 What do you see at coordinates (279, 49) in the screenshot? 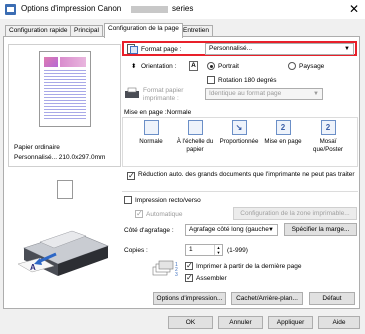
I see `format-page-select: Personnalisé... ▼` at bounding box center [279, 49].